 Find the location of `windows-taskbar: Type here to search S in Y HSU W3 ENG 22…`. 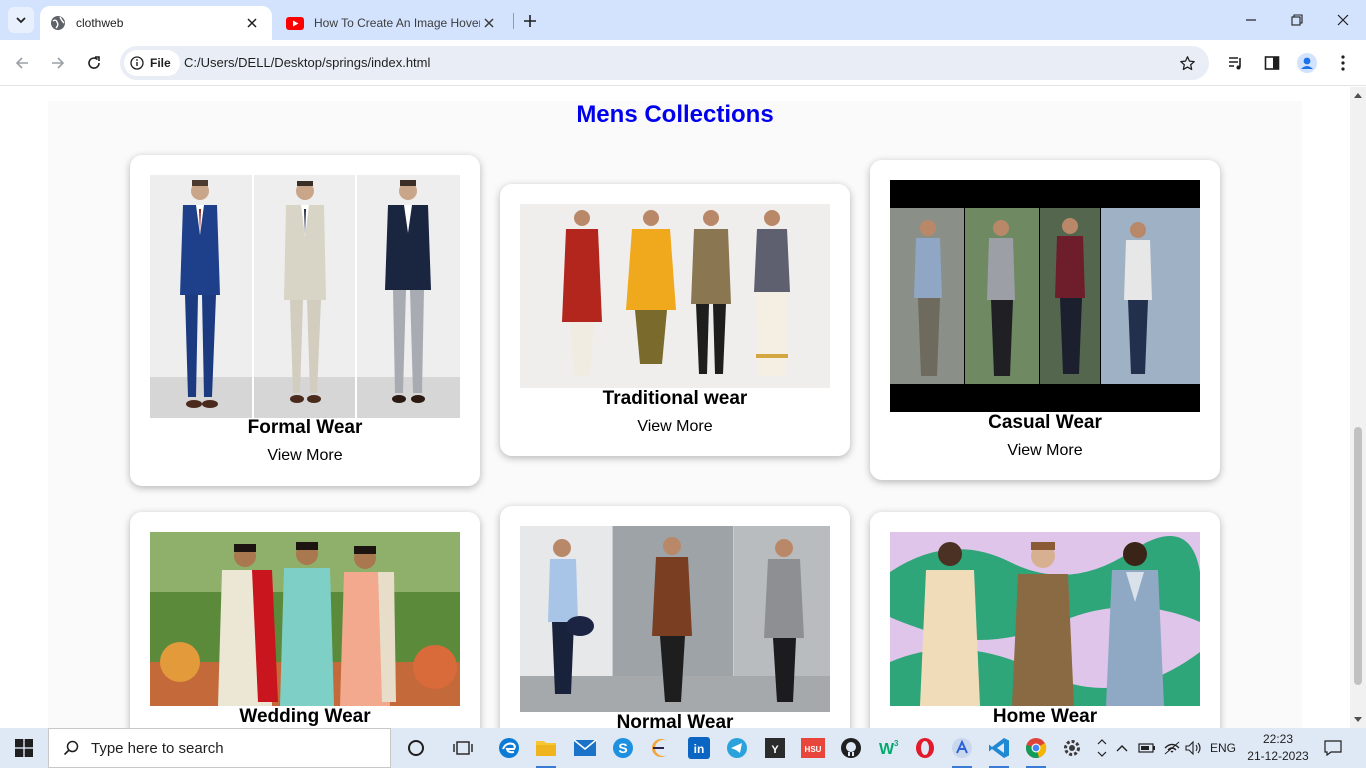

windows-taskbar: Type here to search S in Y HSU W3 ENG 22… is located at coordinates (683, 748).